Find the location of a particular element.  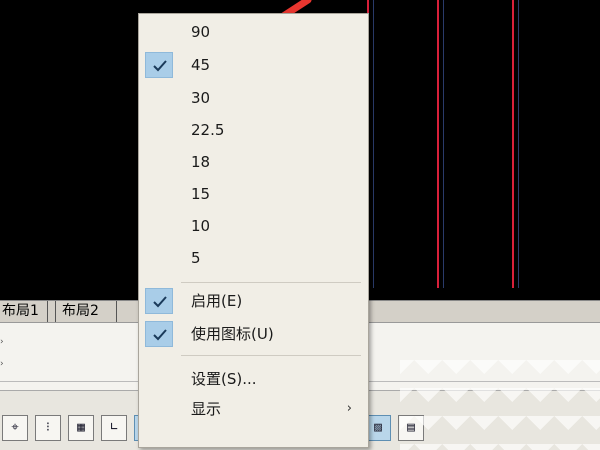

tab-layout1: 布局1 is located at coordinates (24, 312).